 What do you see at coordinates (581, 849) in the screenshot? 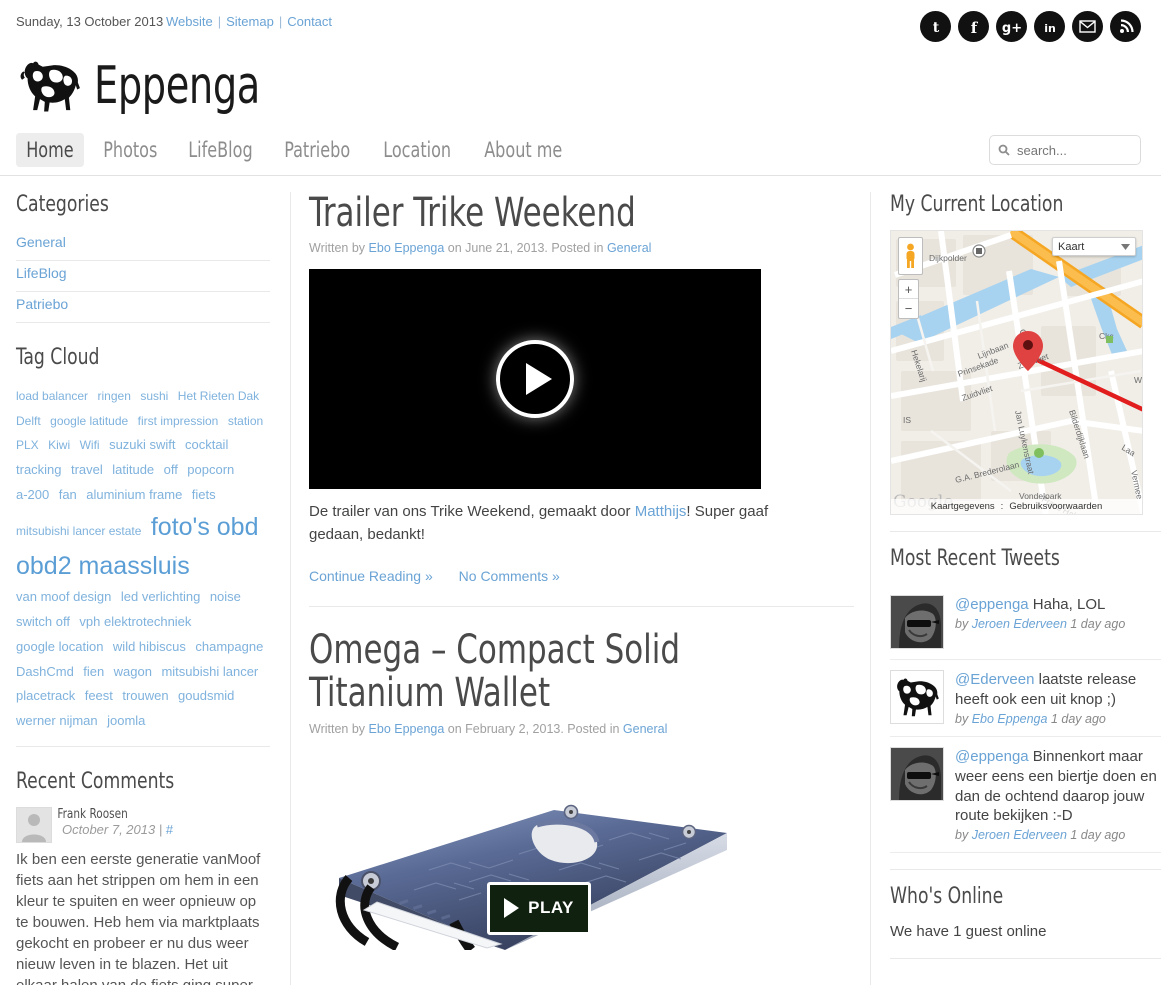
I see `product-image: PLAY` at bounding box center [581, 849].